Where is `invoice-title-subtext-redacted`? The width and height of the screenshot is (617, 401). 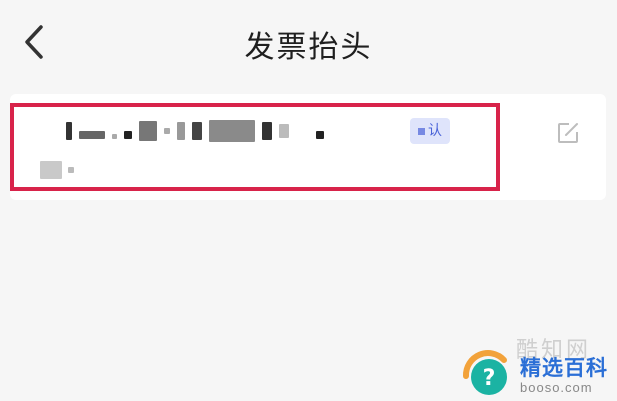 invoice-title-subtext-redacted is located at coordinates (57, 170).